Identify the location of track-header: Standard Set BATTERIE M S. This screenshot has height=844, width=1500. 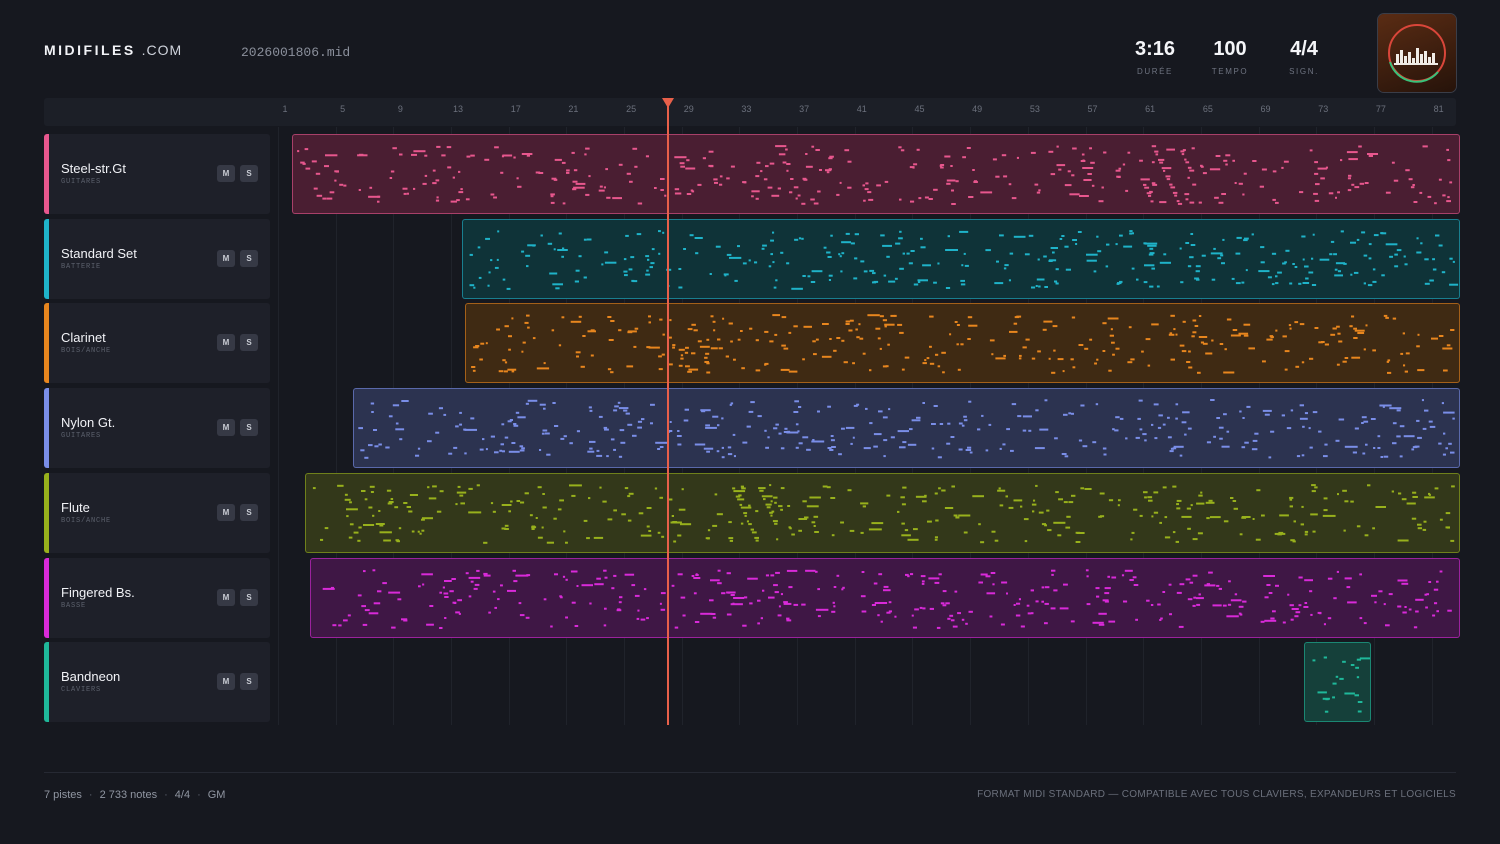
(157, 258).